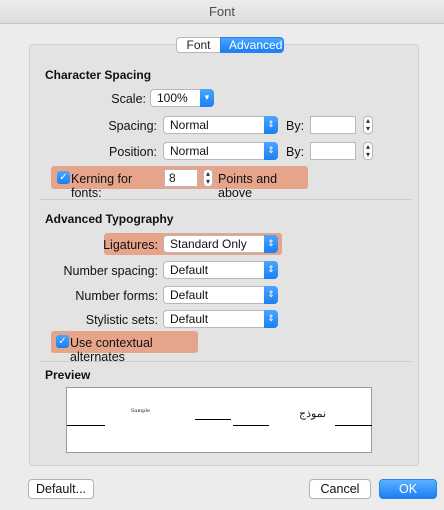 This screenshot has width=444, height=510. Describe the element at coordinates (111, 271) in the screenshot. I see `number-spacing-label: Number spacing:` at that location.